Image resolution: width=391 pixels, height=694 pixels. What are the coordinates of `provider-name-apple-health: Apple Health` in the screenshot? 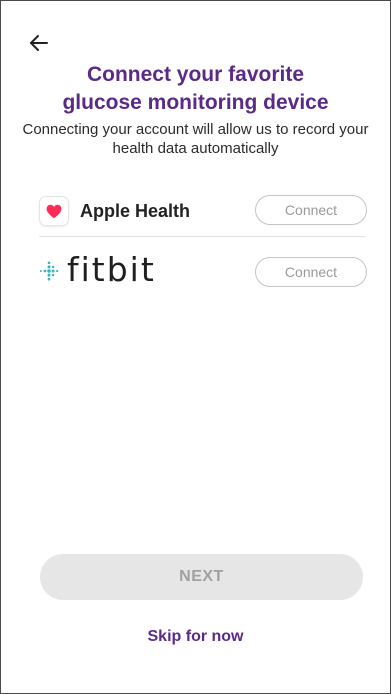 It's located at (135, 210).